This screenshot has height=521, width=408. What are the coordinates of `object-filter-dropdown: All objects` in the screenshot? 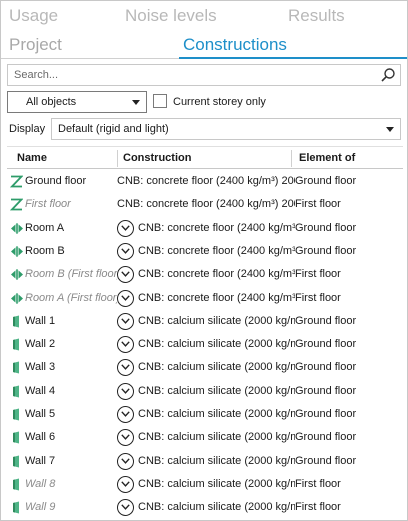 It's located at (77, 102).